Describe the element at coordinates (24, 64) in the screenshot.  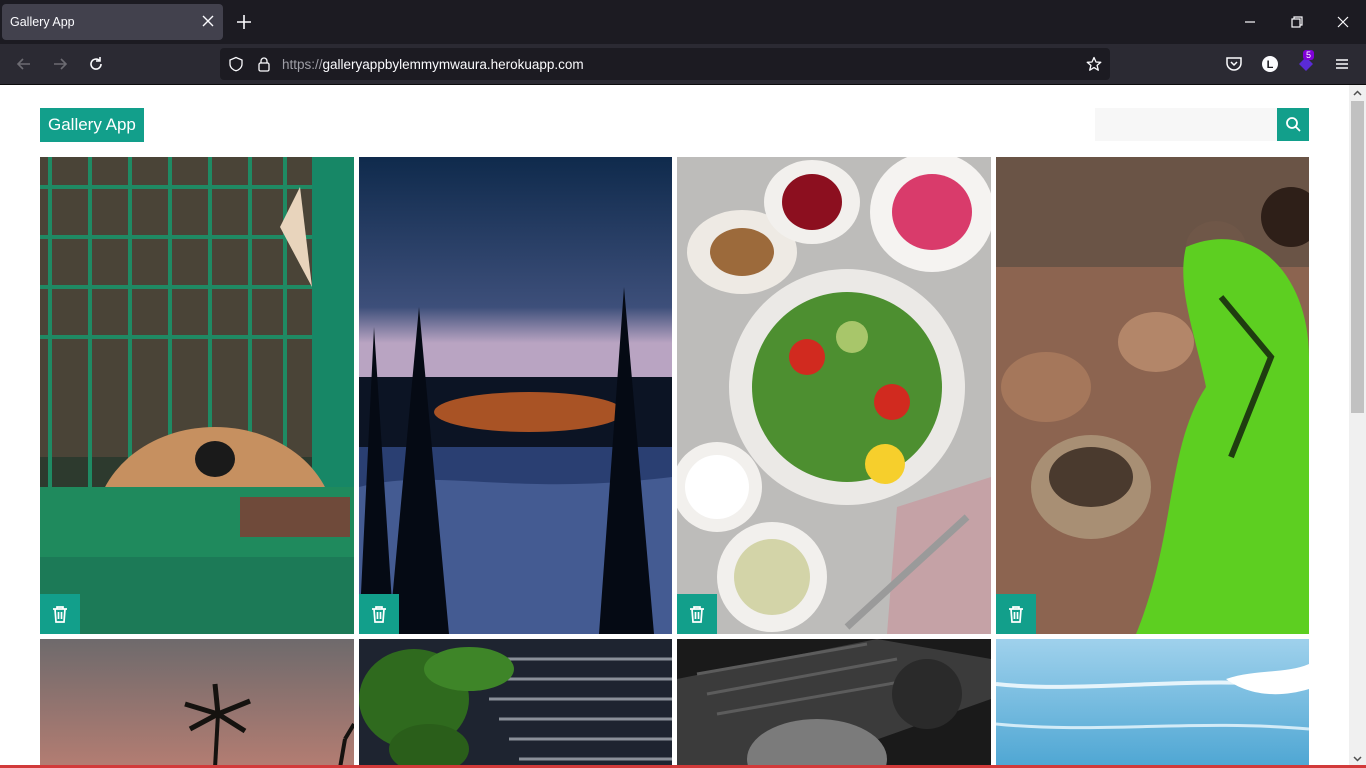
I see `back-icon` at that location.